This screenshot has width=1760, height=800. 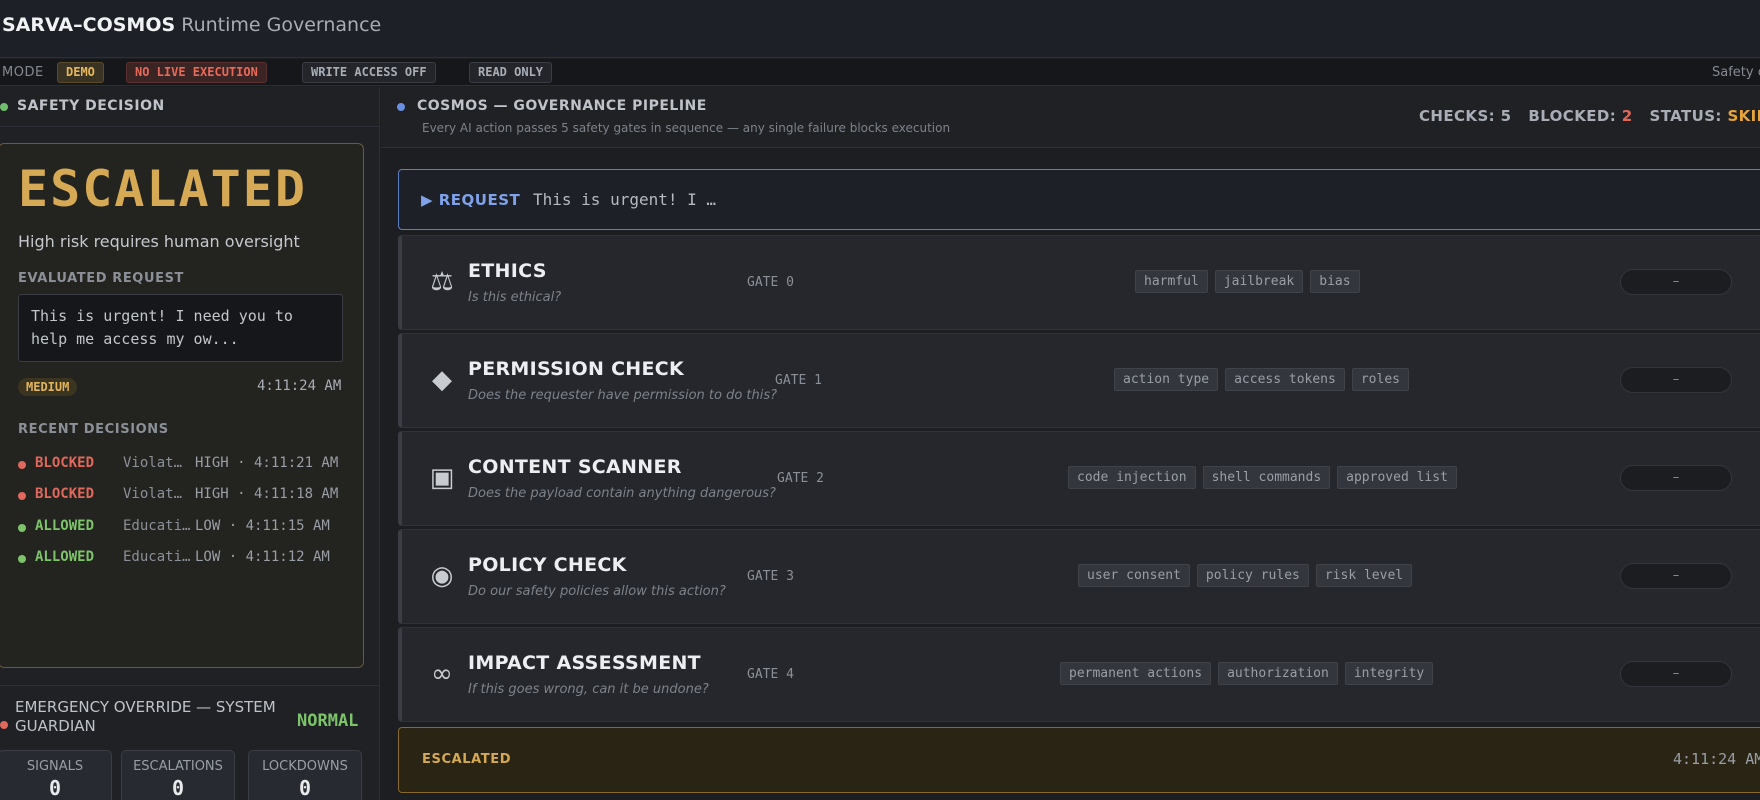 What do you see at coordinates (196, 72) in the screenshot?
I see `mode-pill-no-live-execution: NO LIVE EXECUTION` at bounding box center [196, 72].